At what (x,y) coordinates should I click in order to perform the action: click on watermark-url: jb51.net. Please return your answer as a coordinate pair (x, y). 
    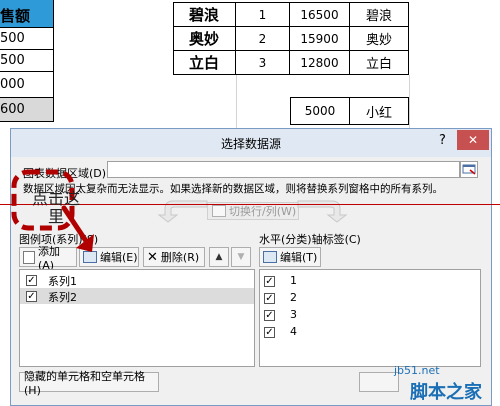
    Looking at the image, I should click on (417, 370).